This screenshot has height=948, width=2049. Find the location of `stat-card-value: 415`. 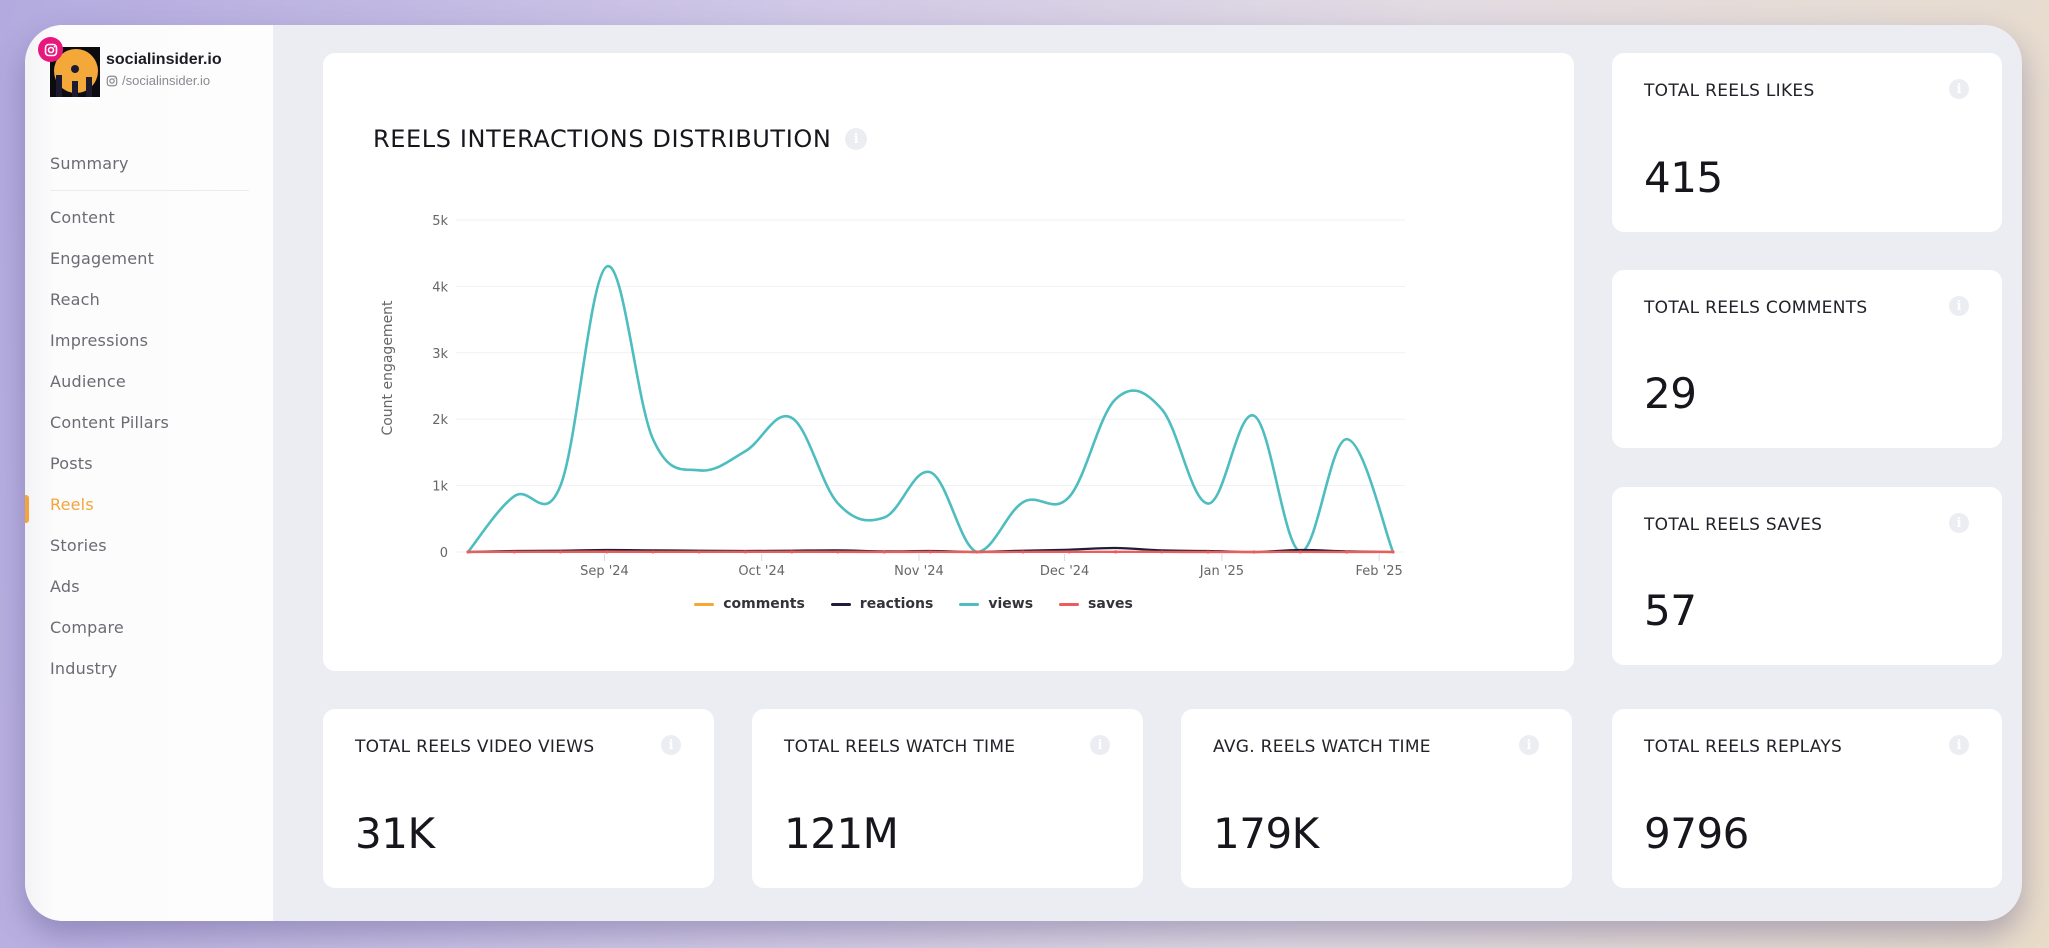

stat-card-value: 415 is located at coordinates (1683, 177).